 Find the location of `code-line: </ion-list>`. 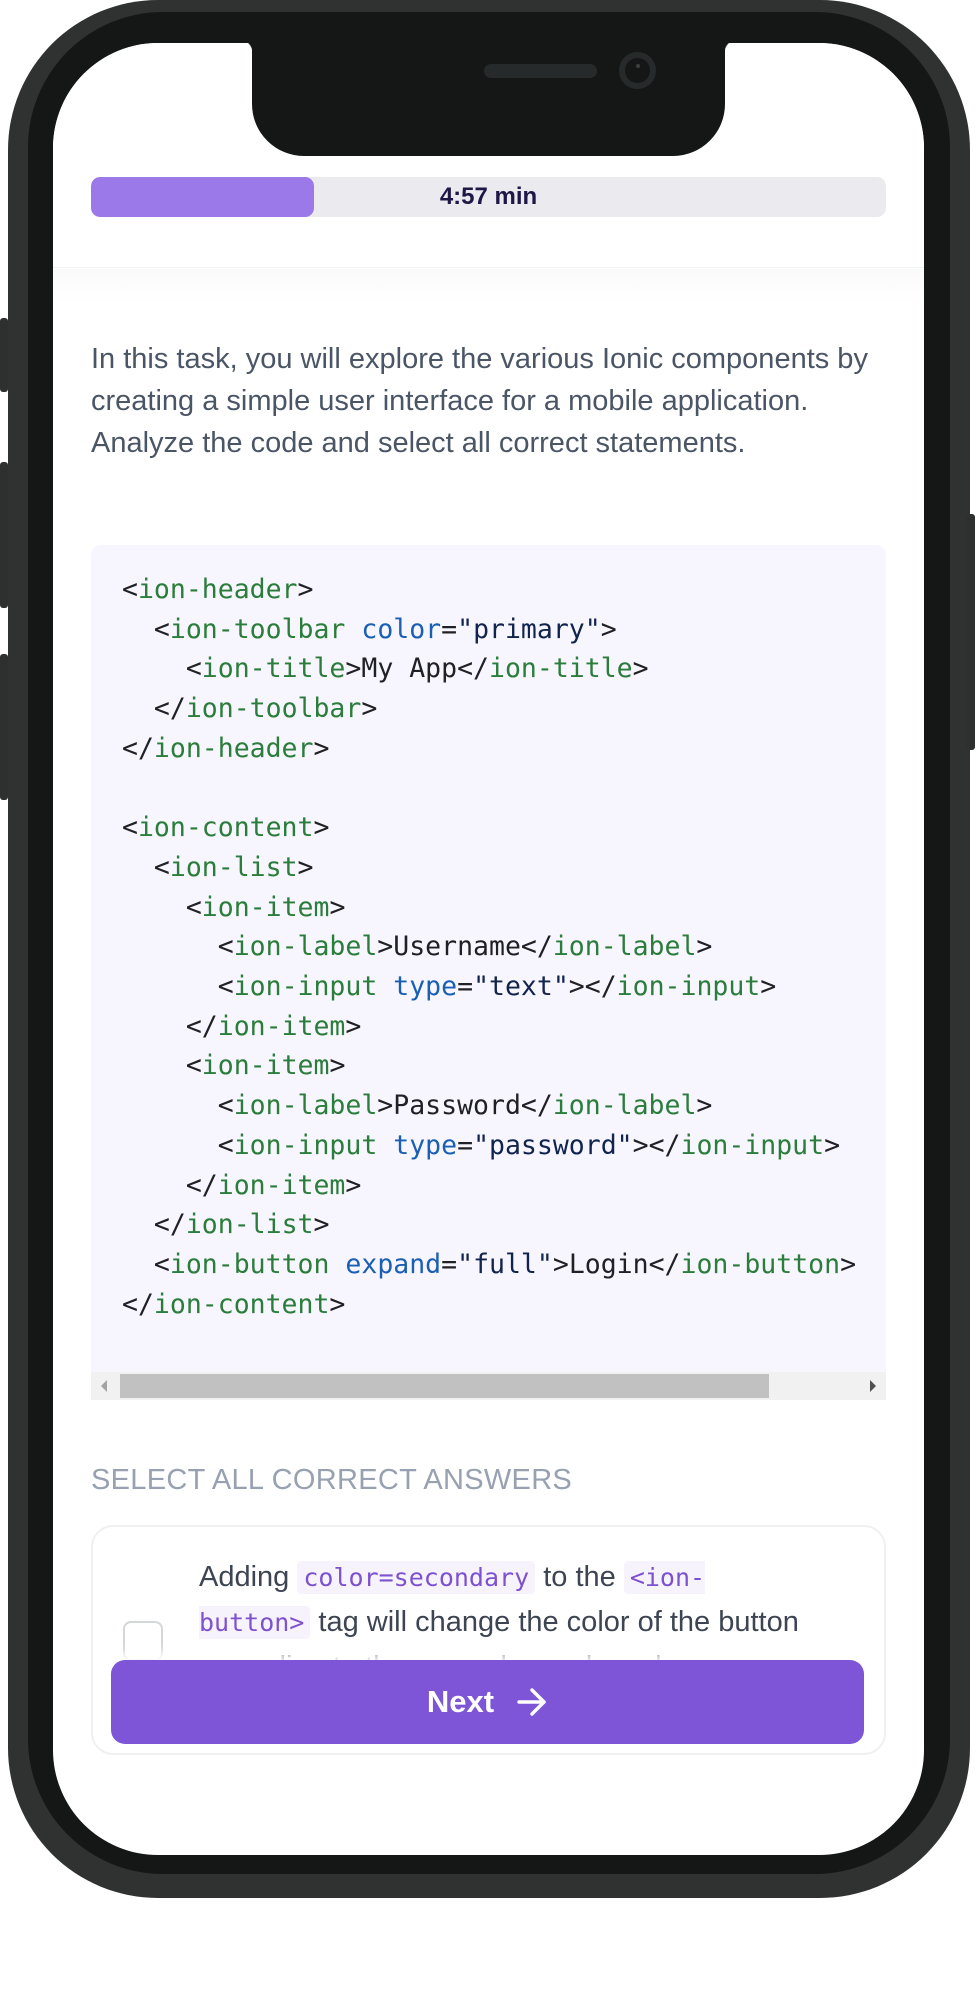

code-line: </ion-list> is located at coordinates (489, 1225).